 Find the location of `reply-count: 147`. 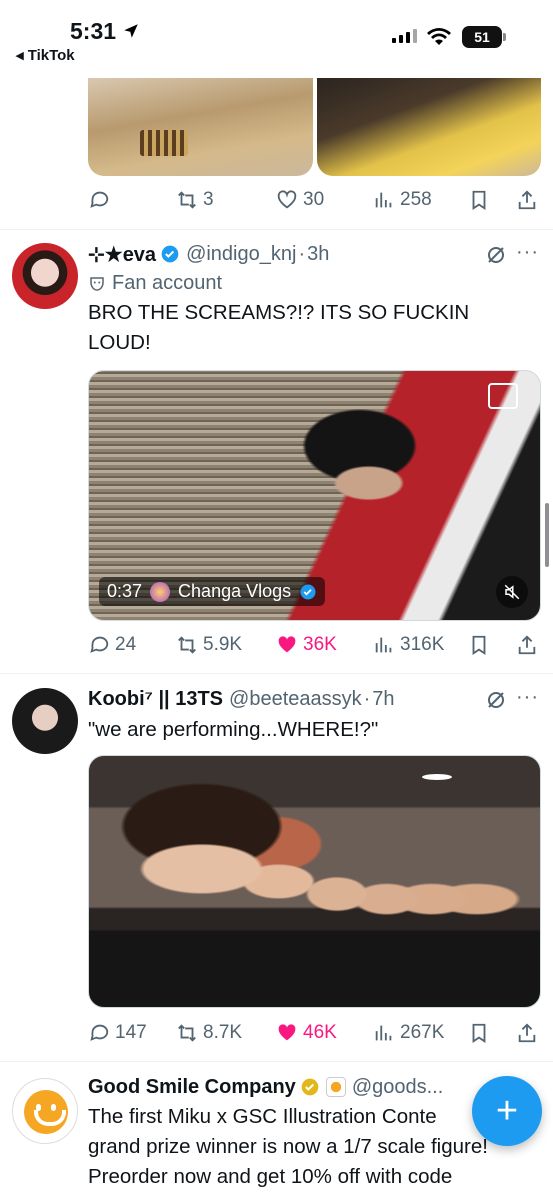

reply-count: 147 is located at coordinates (131, 1032).